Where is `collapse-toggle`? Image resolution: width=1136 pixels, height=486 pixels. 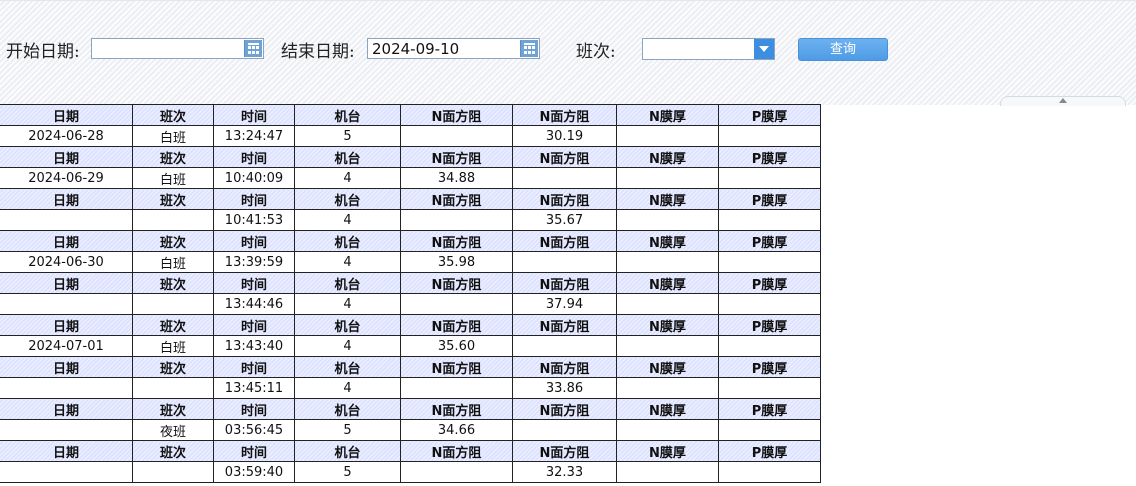
collapse-toggle is located at coordinates (1063, 101).